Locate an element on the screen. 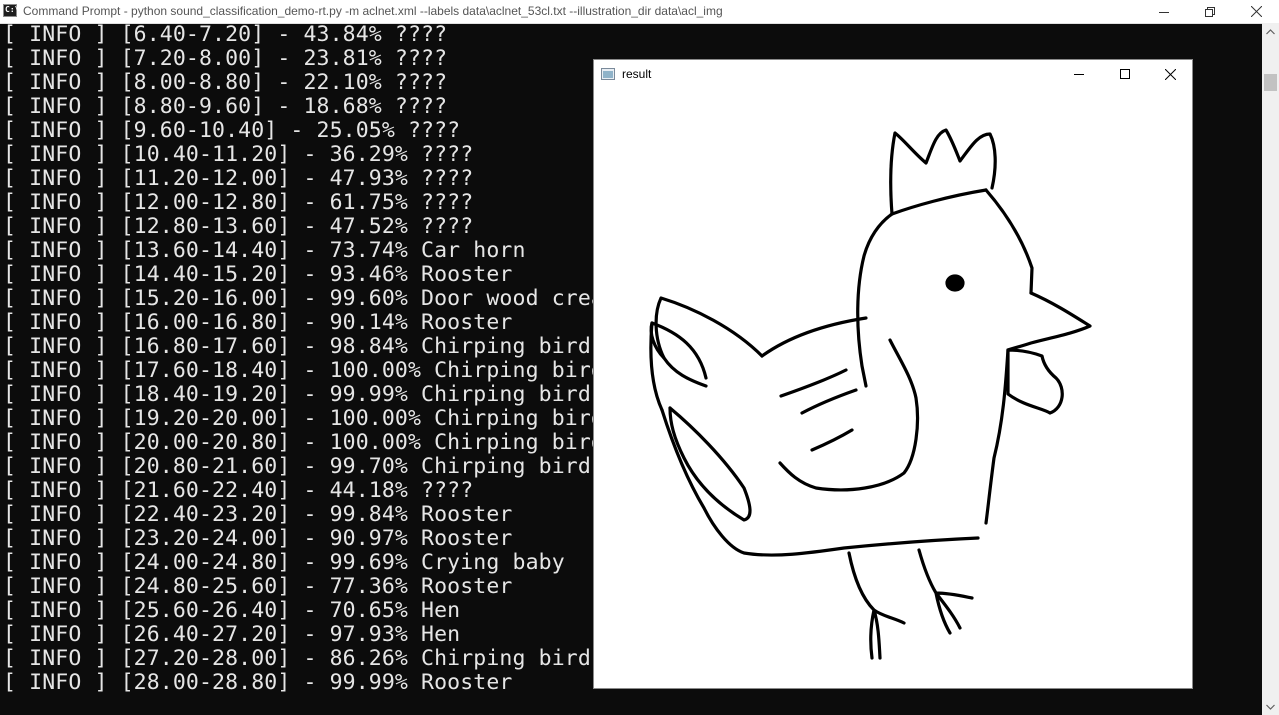 The height and width of the screenshot is (715, 1279). minimize-button is located at coordinates (1164, 11).